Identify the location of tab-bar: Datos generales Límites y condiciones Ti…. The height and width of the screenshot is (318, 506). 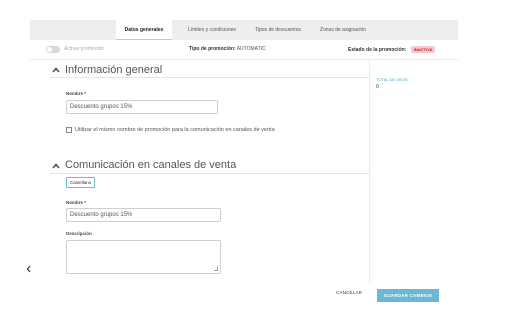
(244, 30).